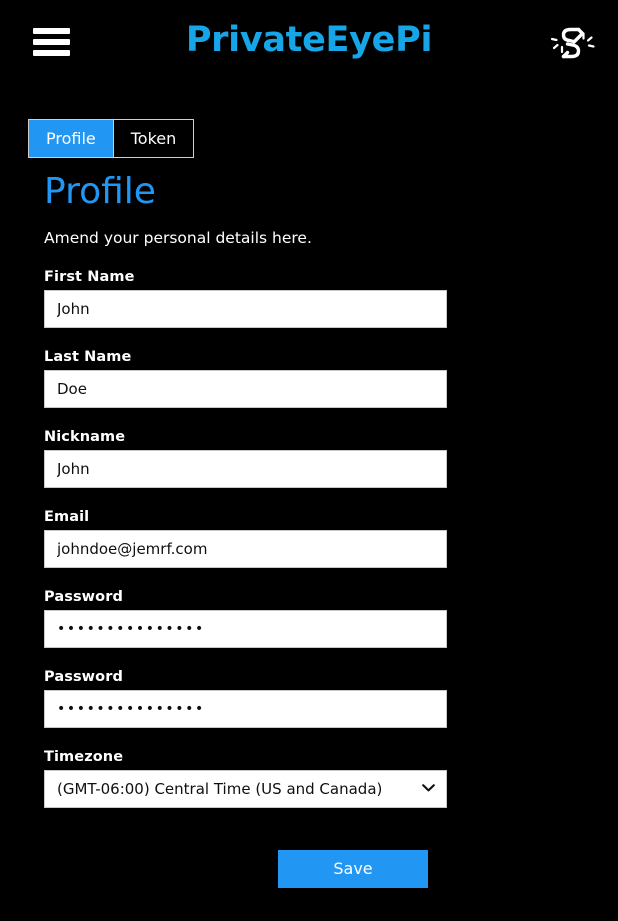 Image resolution: width=618 pixels, height=921 pixels. I want to click on page-description: Amend your personal details here., so click(178, 238).